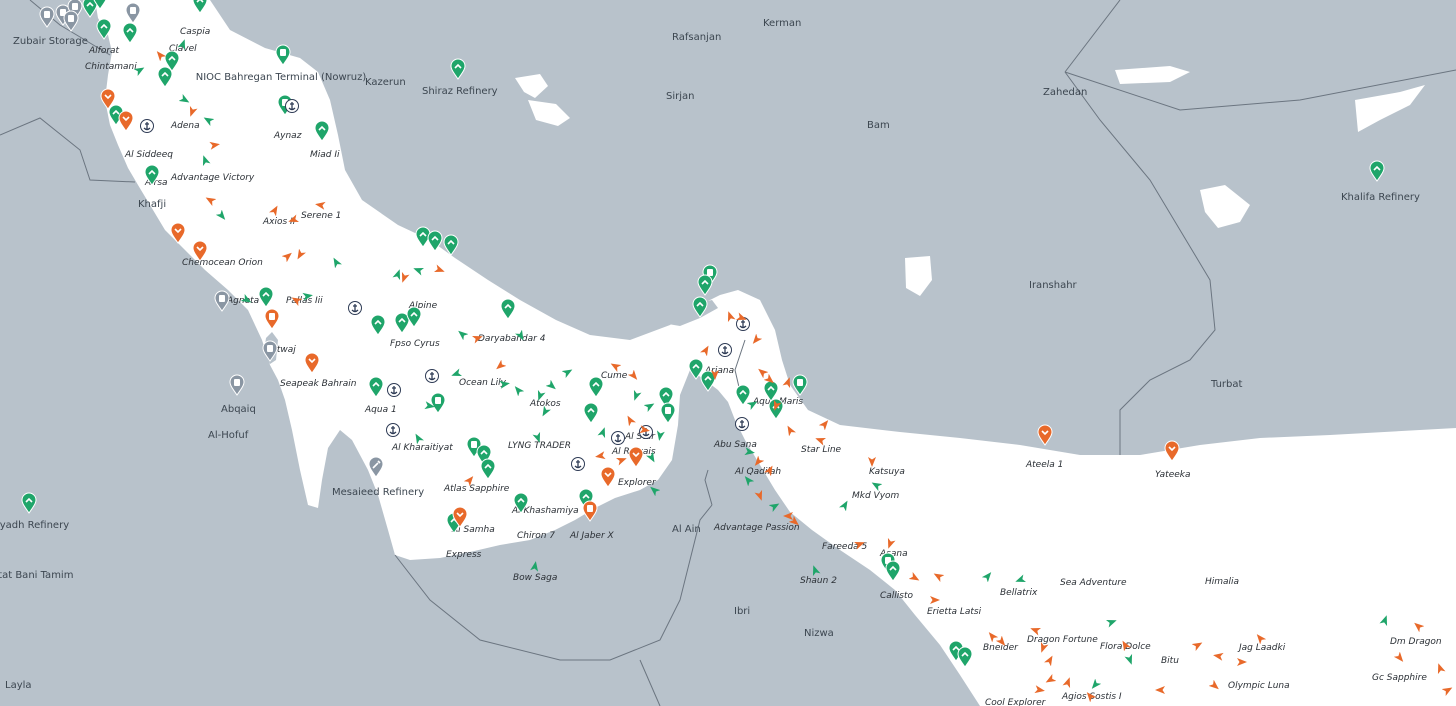  What do you see at coordinates (818, 581) in the screenshot?
I see `vessel-label-shaun-2: Shaun 2` at bounding box center [818, 581].